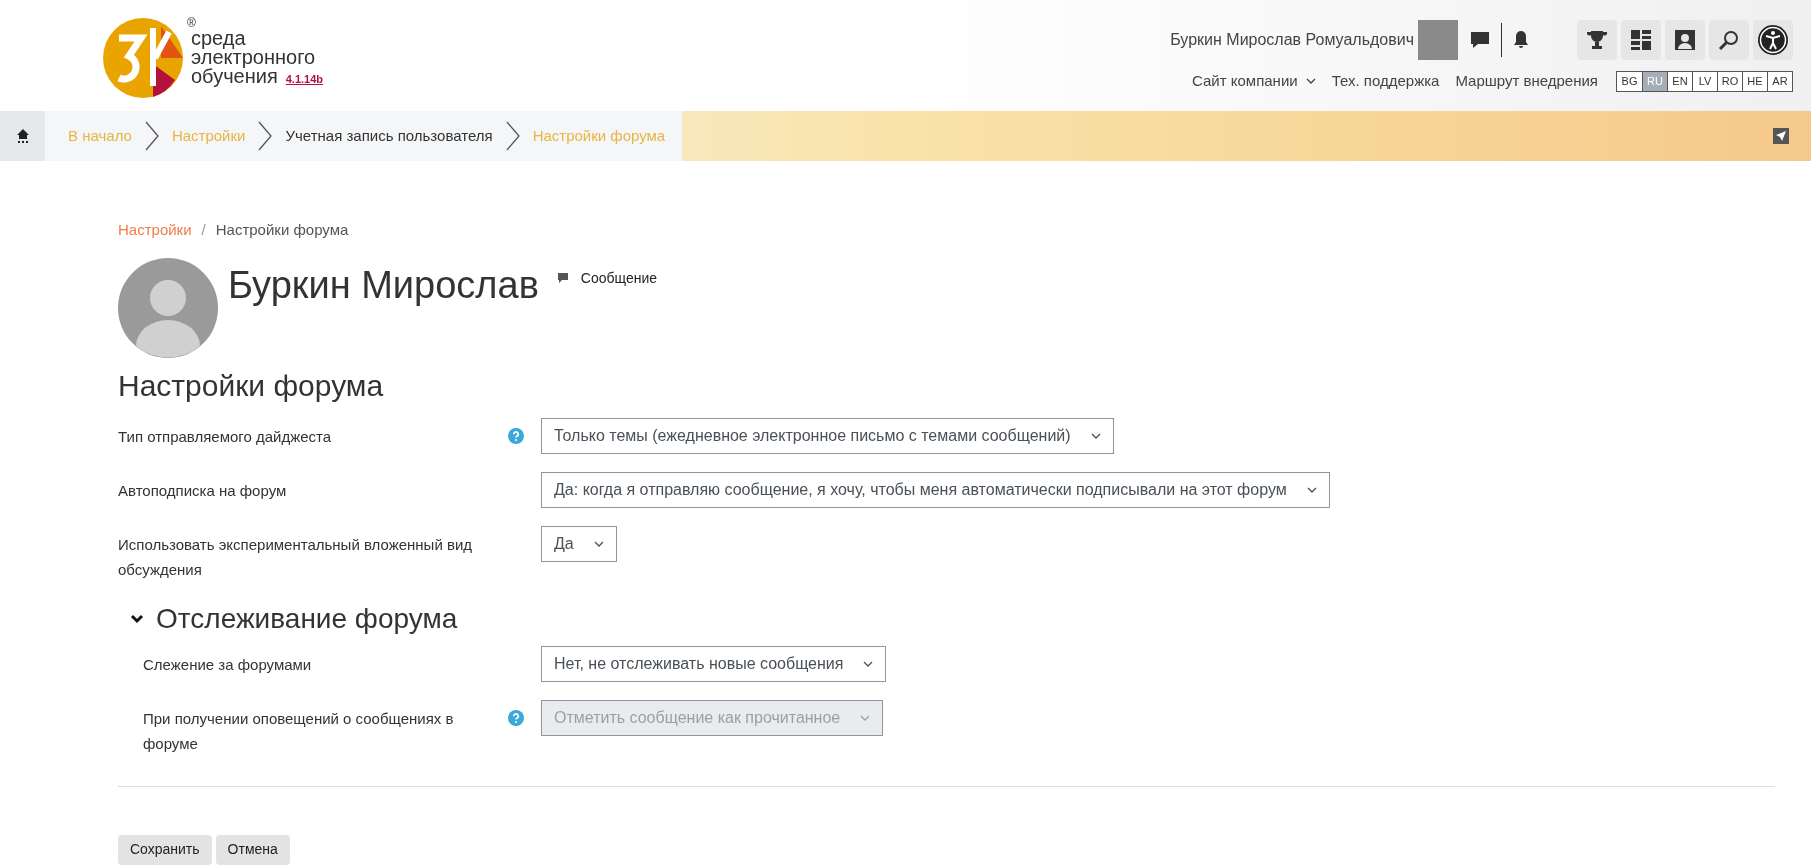 Image resolution: width=1811 pixels, height=867 pixels. Describe the element at coordinates (579, 543) in the screenshot. I see `select-field: Да` at that location.